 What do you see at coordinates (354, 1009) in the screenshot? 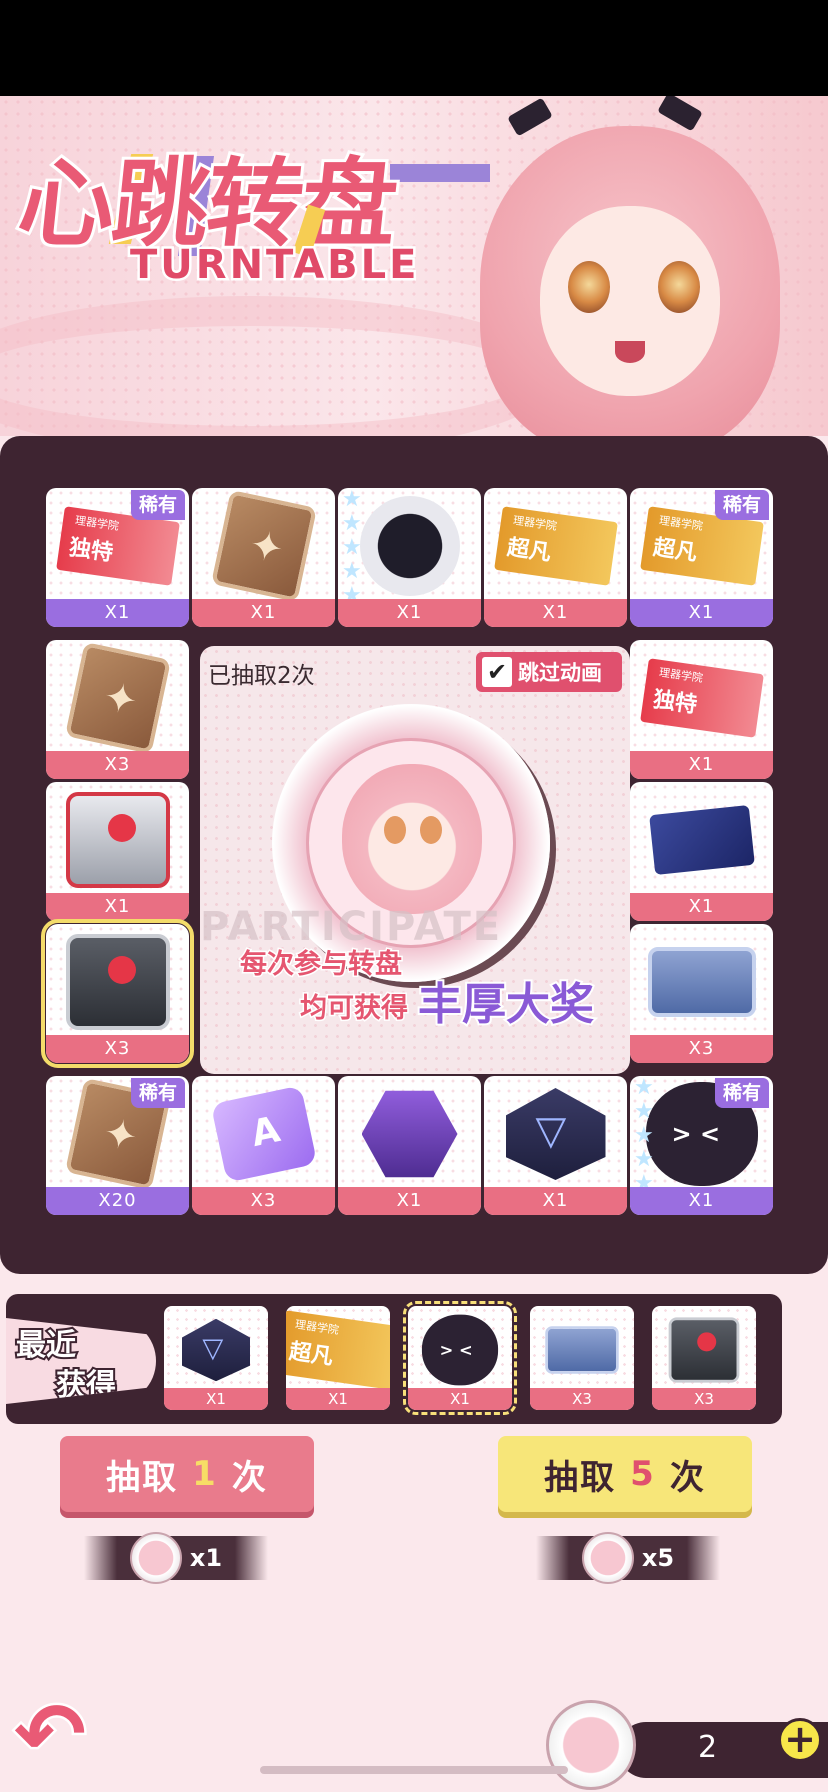
I see `slogan-line-2: 均可获得` at bounding box center [354, 1009].